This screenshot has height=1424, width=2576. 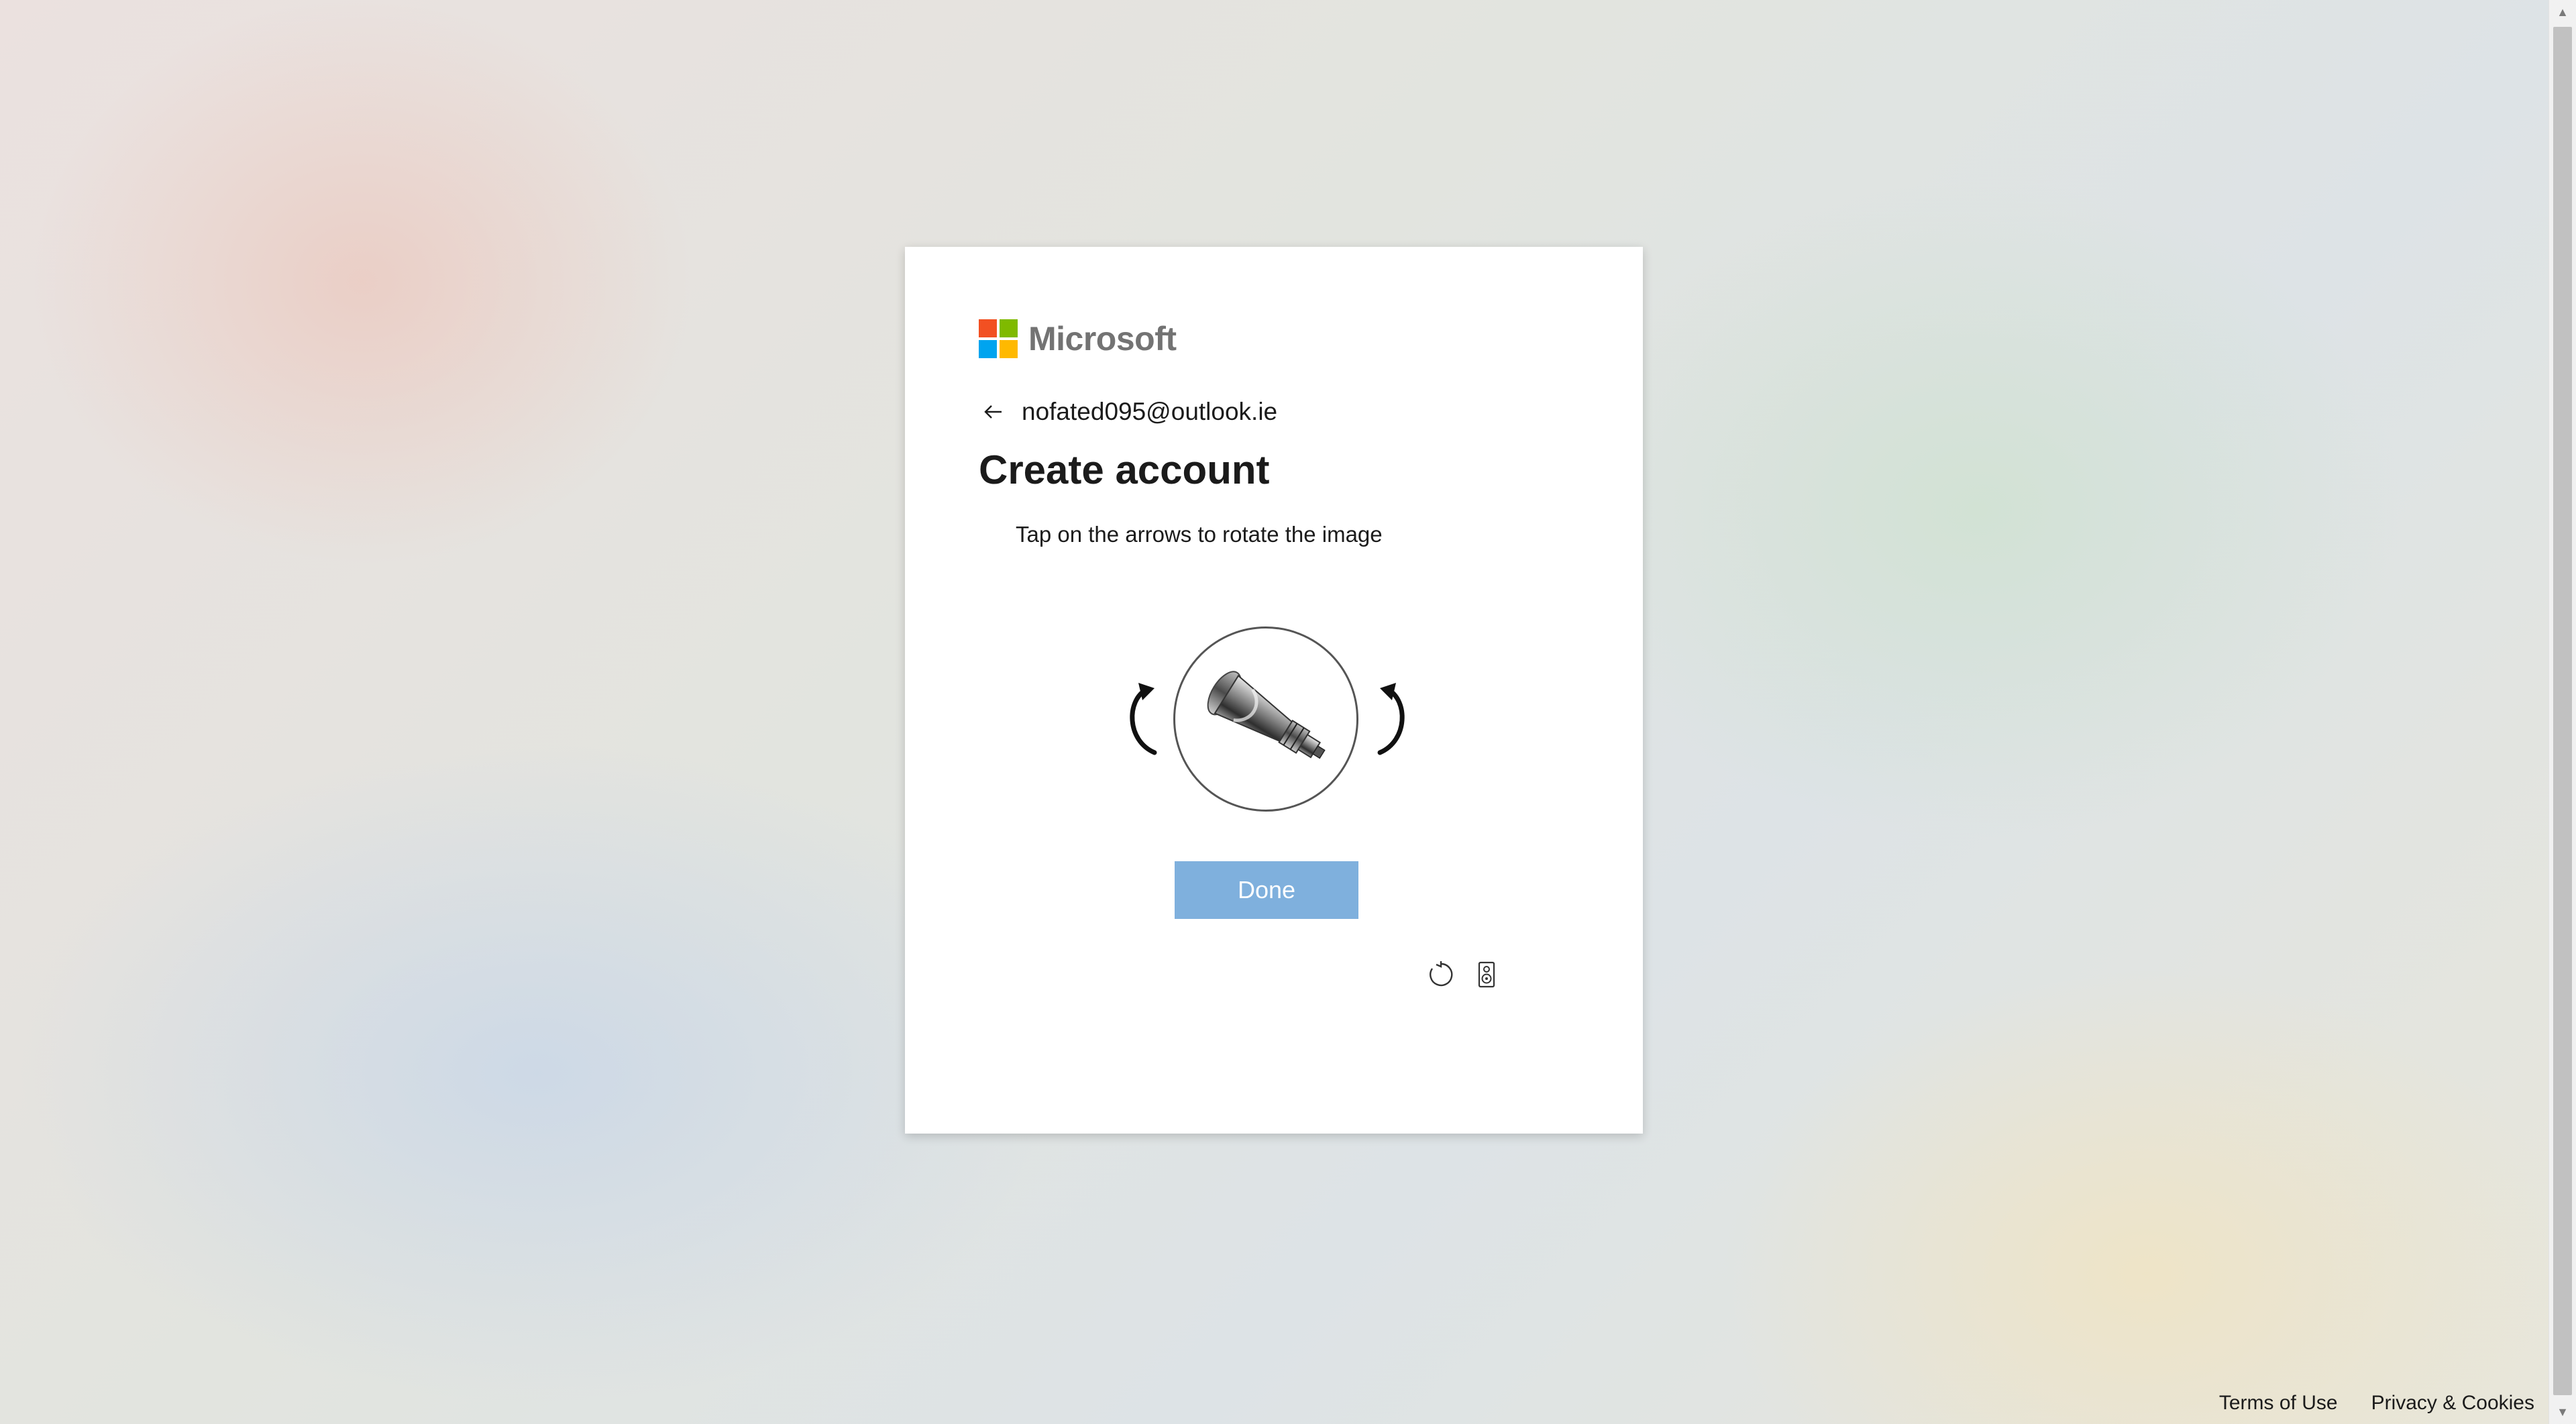 What do you see at coordinates (2278, 1403) in the screenshot?
I see `terms-of-use-link: Terms of Use` at bounding box center [2278, 1403].